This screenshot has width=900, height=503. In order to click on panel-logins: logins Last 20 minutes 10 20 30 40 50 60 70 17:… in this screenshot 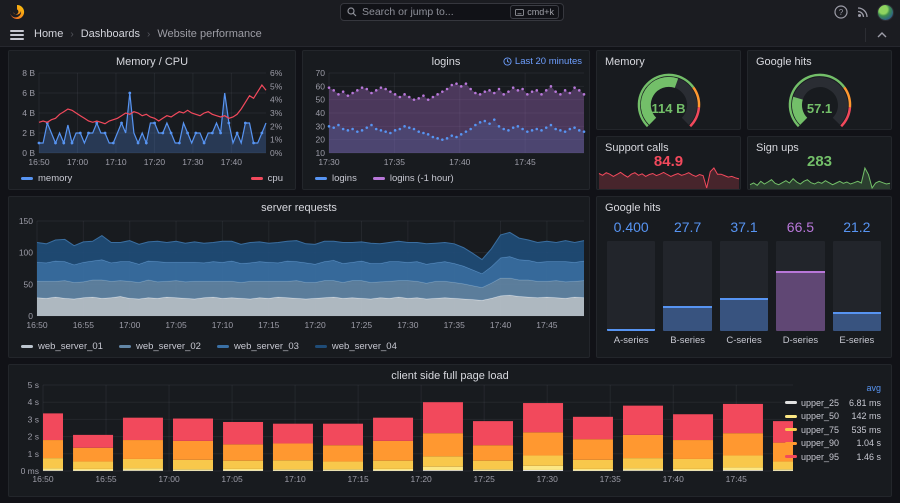, I will do `click(446, 120)`.